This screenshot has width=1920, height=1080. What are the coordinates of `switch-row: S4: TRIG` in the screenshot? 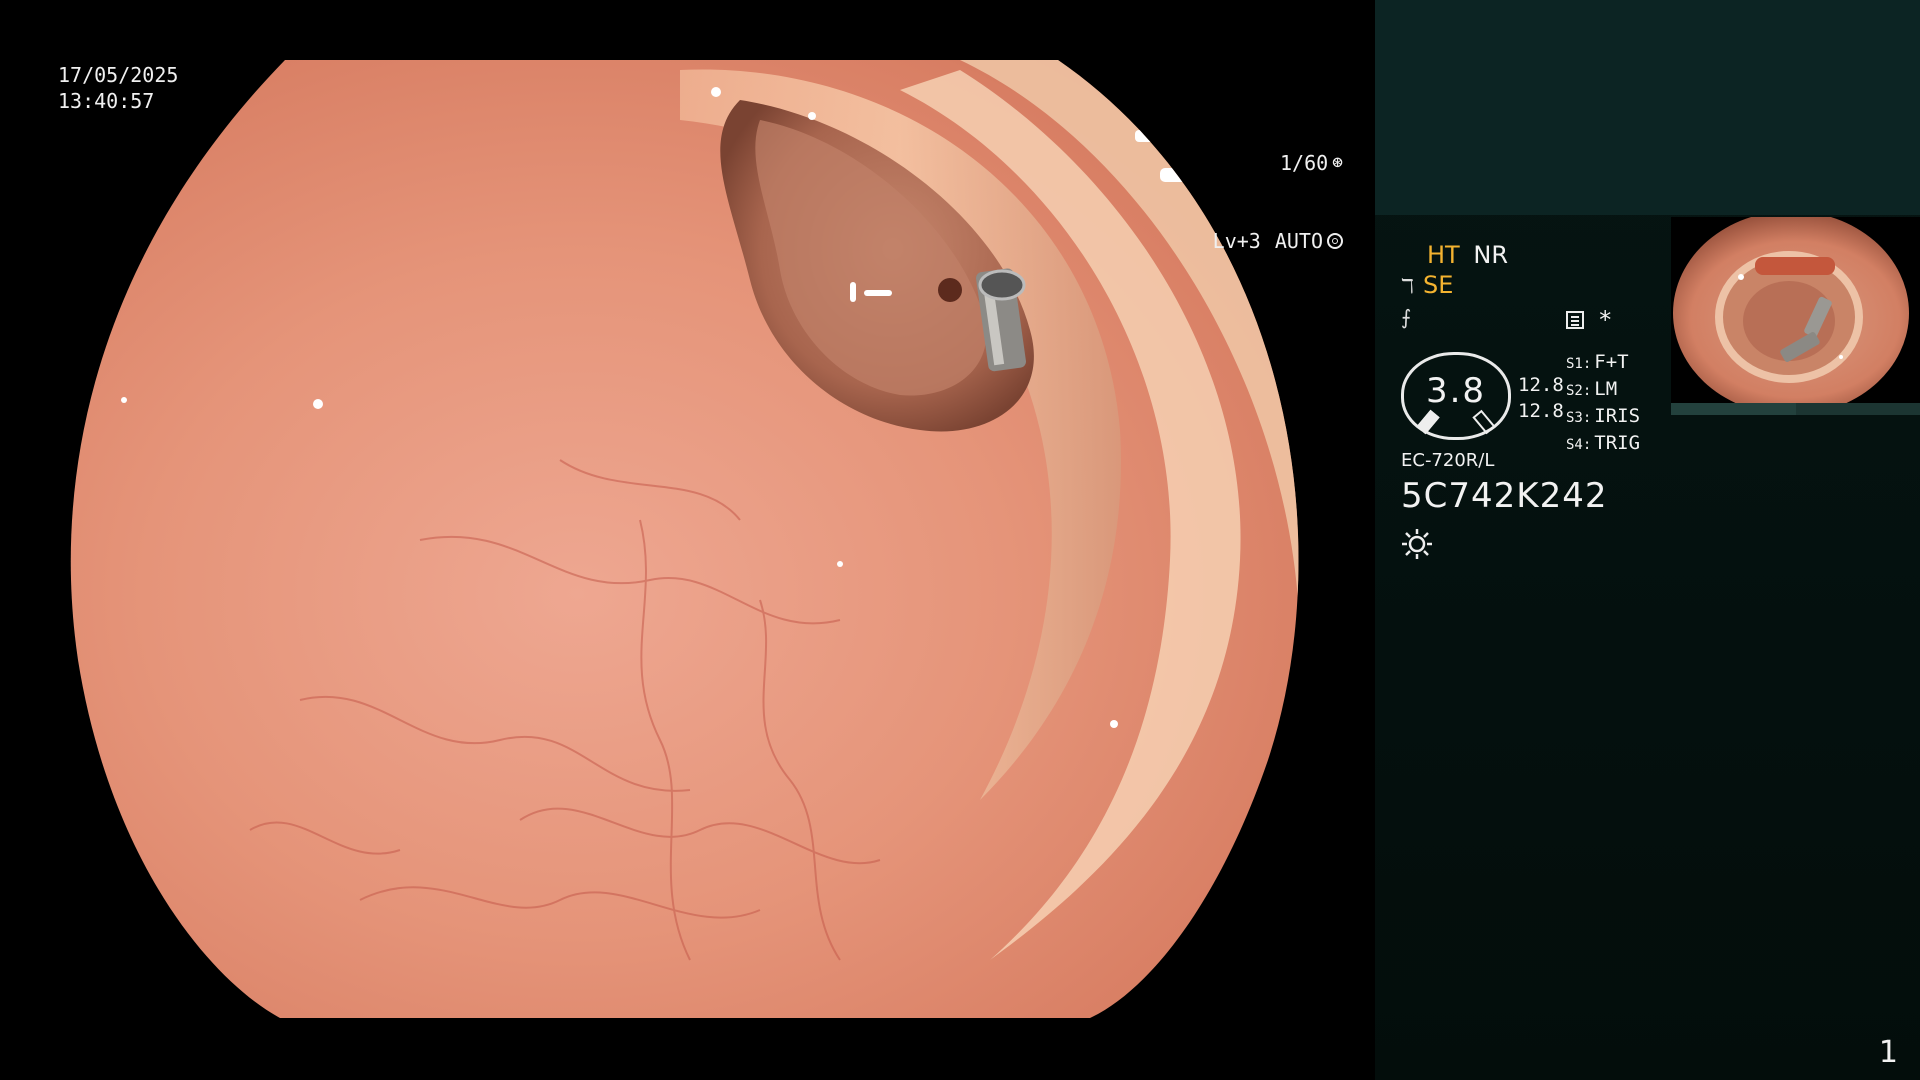 It's located at (1603, 443).